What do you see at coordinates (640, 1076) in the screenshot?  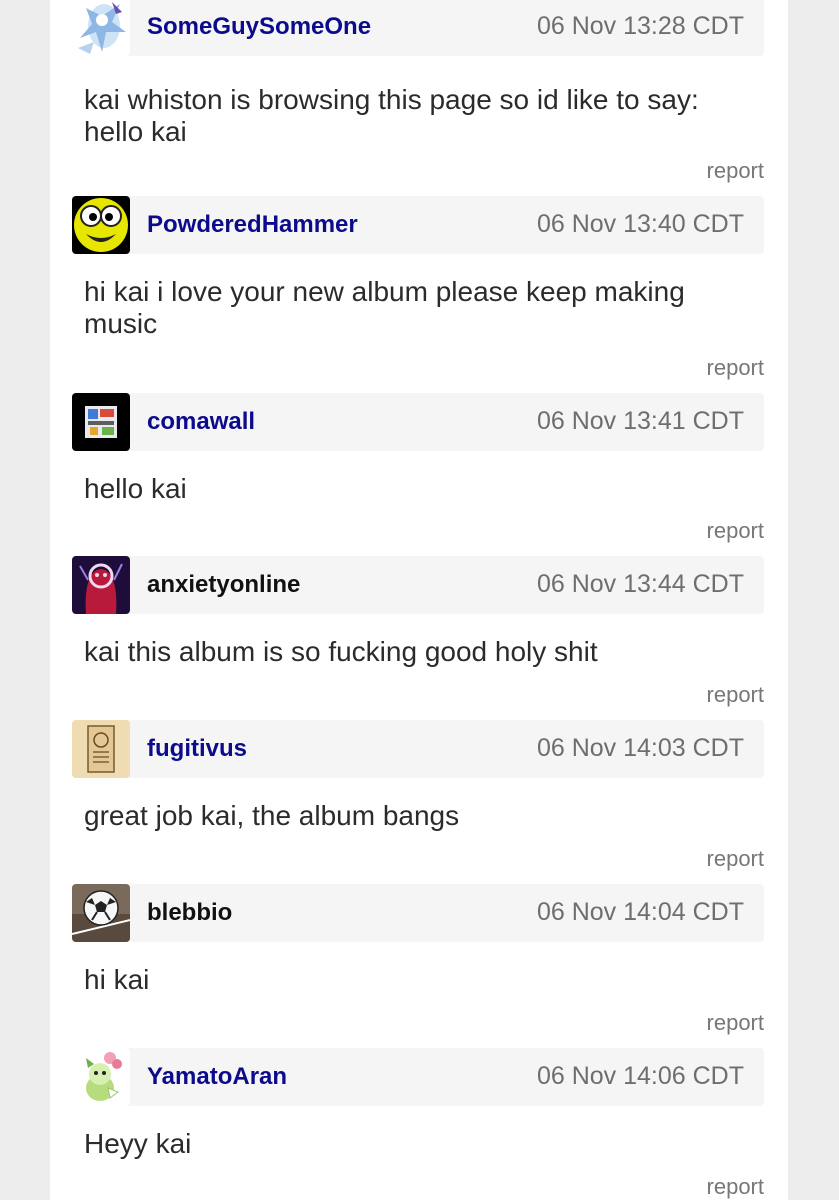 I see `timestamp: 06 Nov 14:06 CDT` at bounding box center [640, 1076].